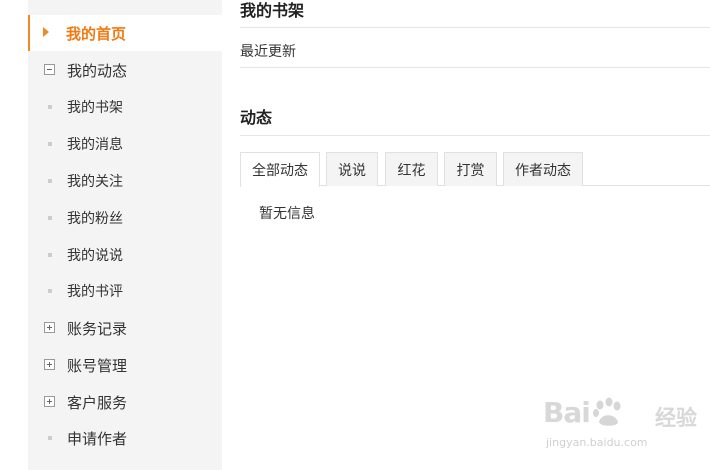 This screenshot has width=710, height=470. I want to click on sidebar-item-bookshelf: 我的书架, so click(125, 107).